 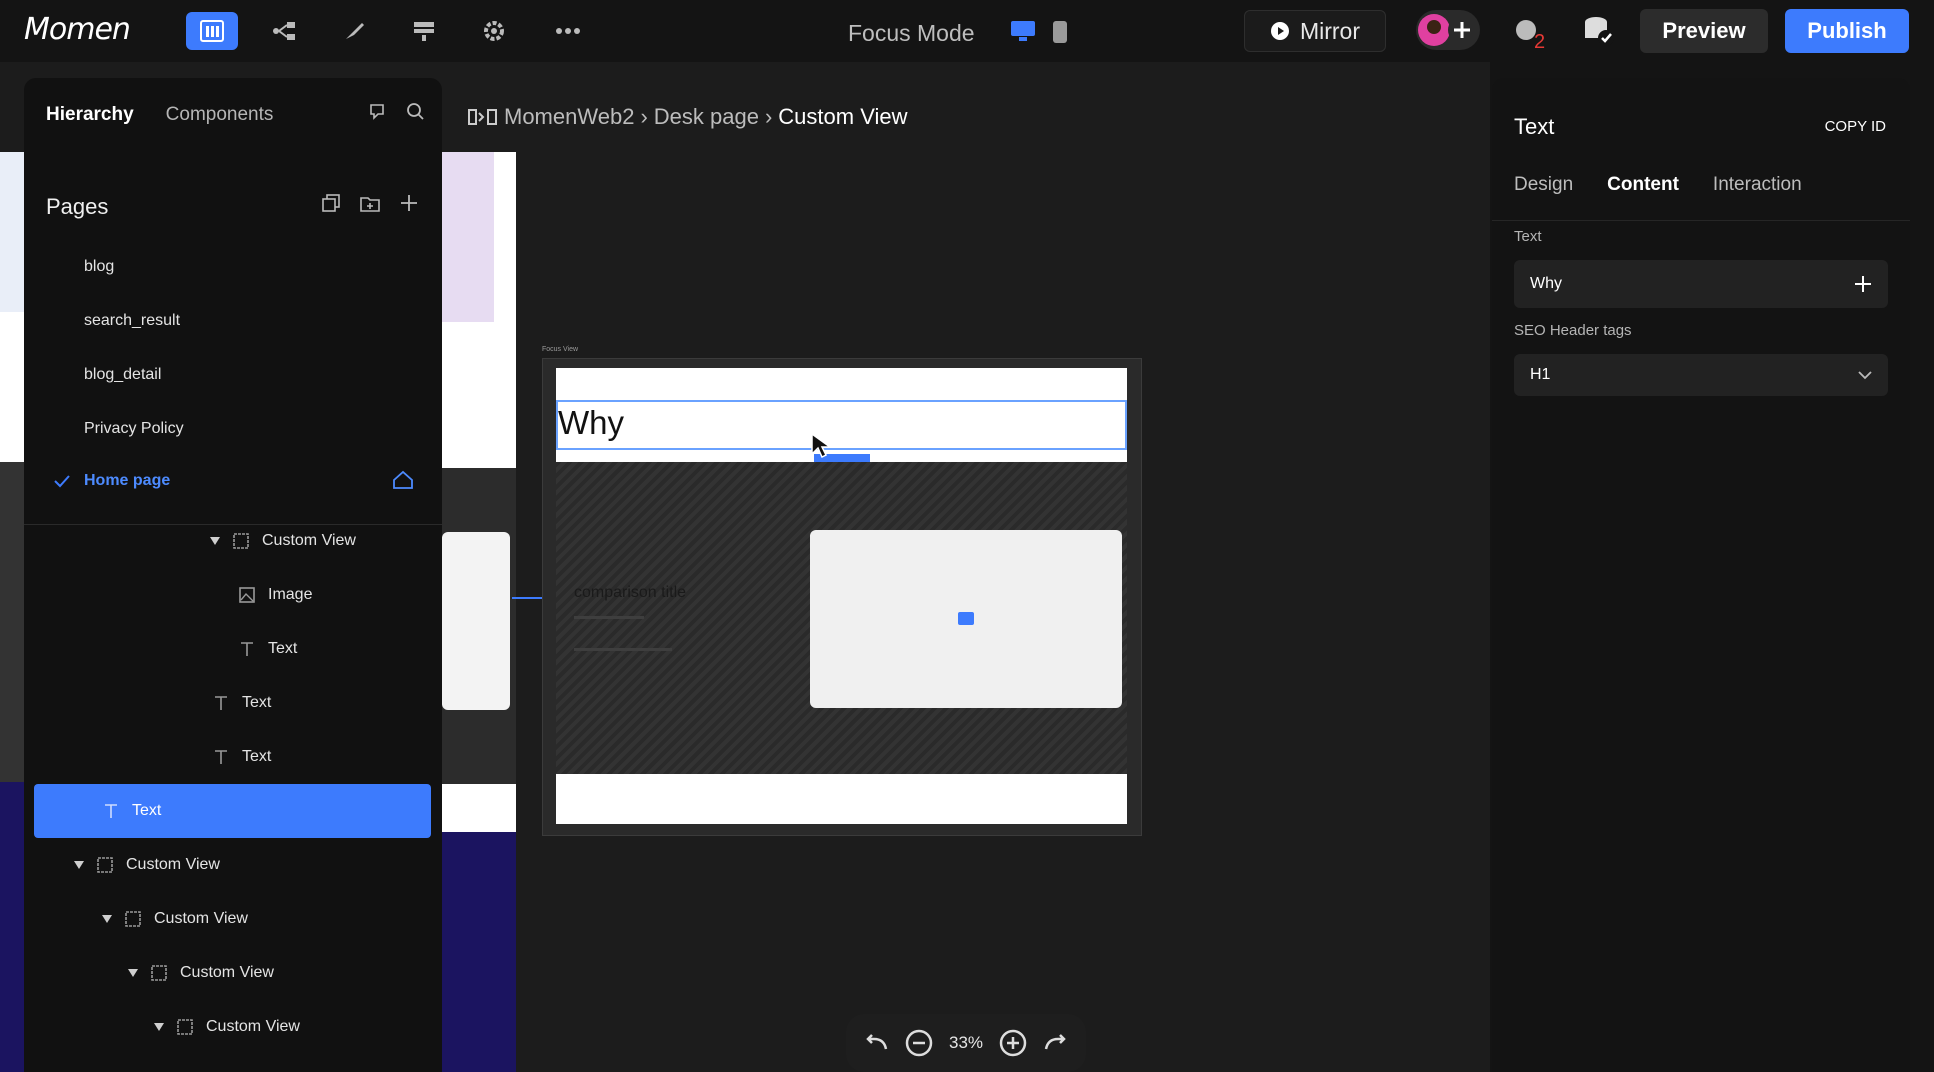 I want to click on page-item-blog-detail: blog_detail, so click(x=122, y=375).